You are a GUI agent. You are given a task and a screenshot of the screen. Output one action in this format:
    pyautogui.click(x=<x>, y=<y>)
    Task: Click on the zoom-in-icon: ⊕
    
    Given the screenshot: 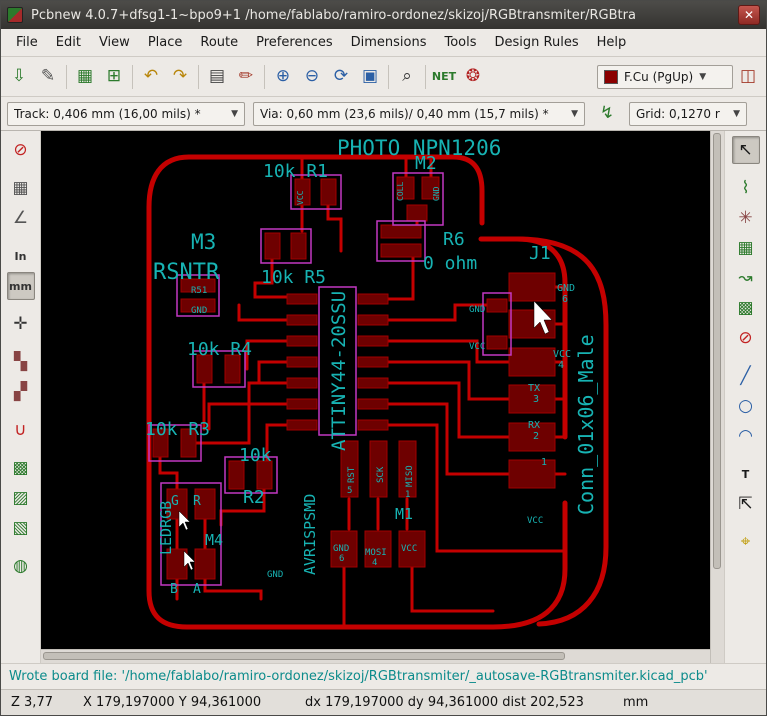 What is the action you would take?
    pyautogui.click(x=283, y=77)
    